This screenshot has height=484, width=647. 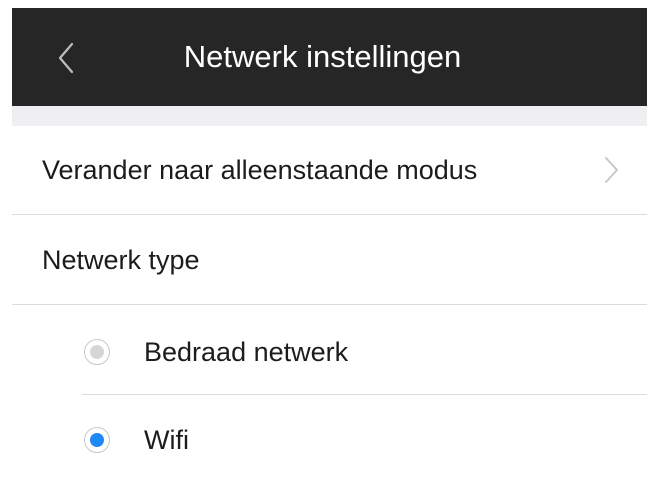 What do you see at coordinates (121, 260) in the screenshot?
I see `network-type-label: Netwerk type` at bounding box center [121, 260].